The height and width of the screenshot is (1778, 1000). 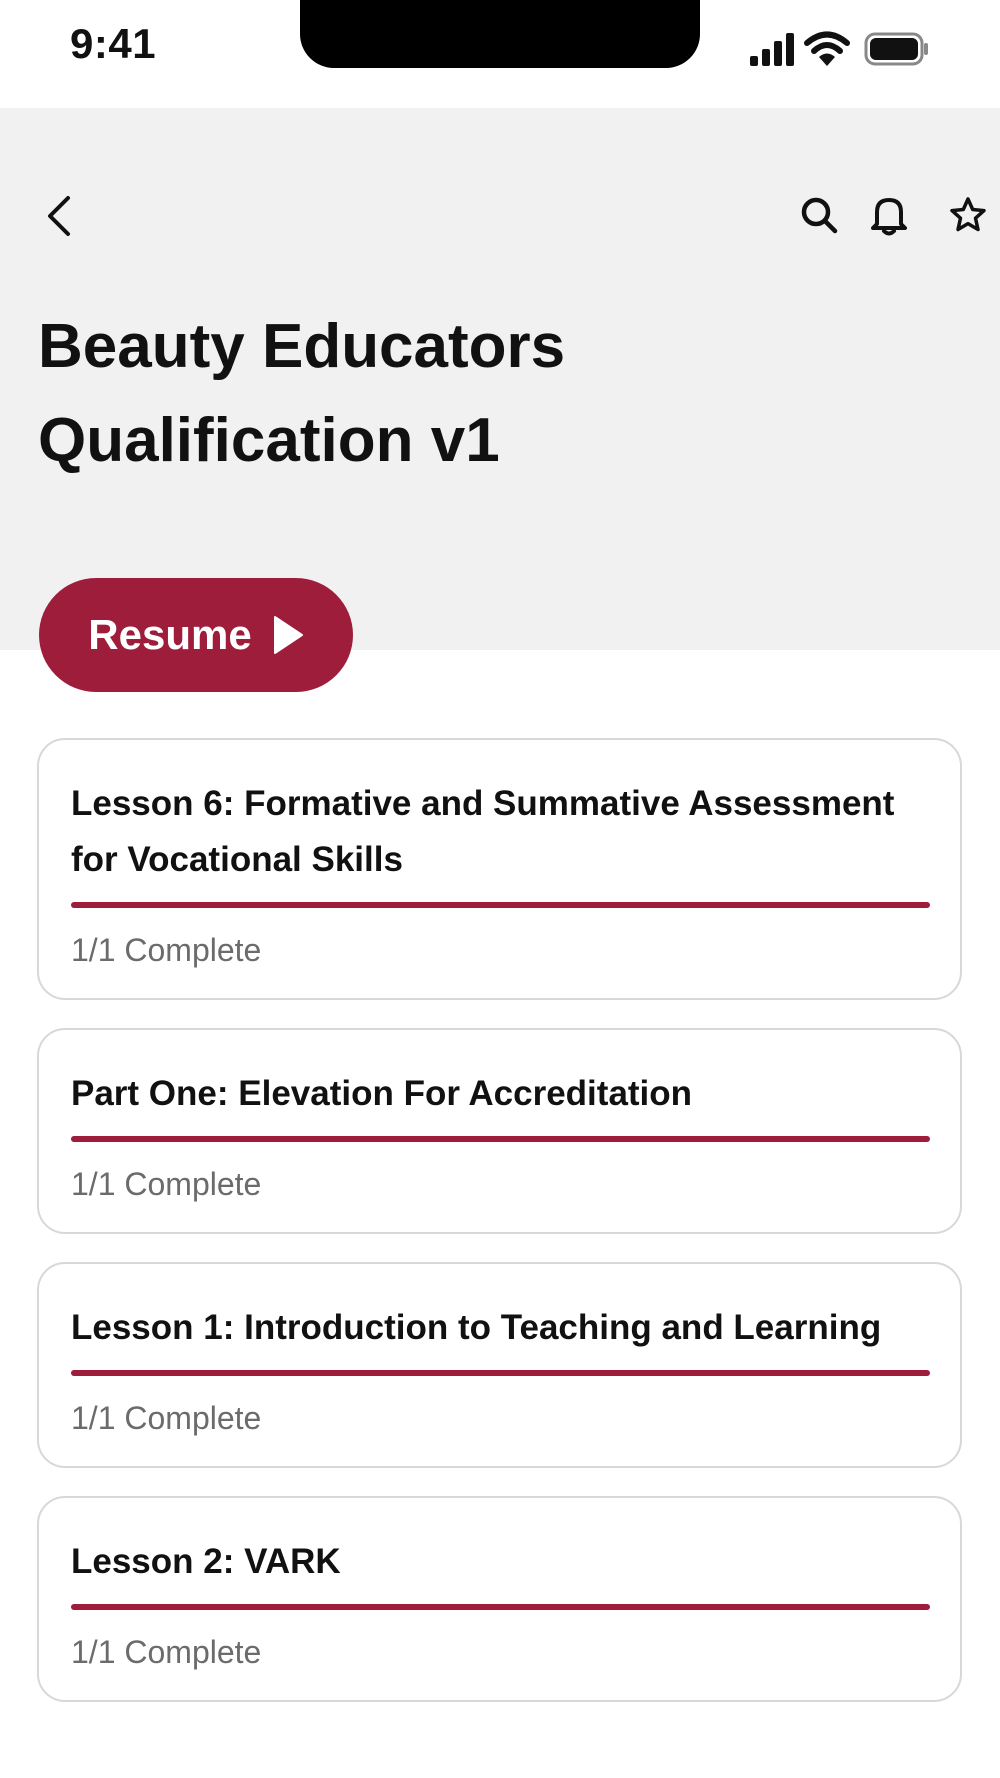 I want to click on status-bar: 9:41, so click(x=500, y=54).